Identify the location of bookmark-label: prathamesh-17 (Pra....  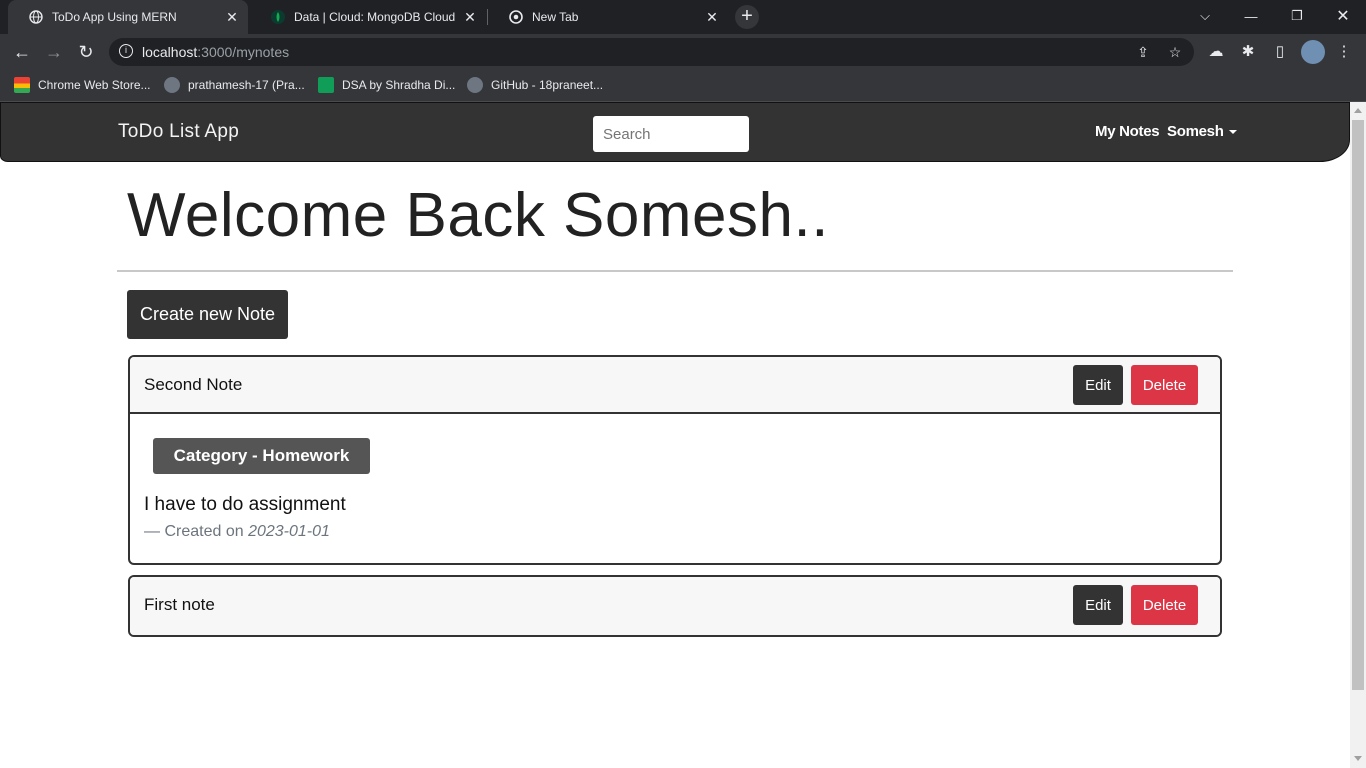
(246, 85).